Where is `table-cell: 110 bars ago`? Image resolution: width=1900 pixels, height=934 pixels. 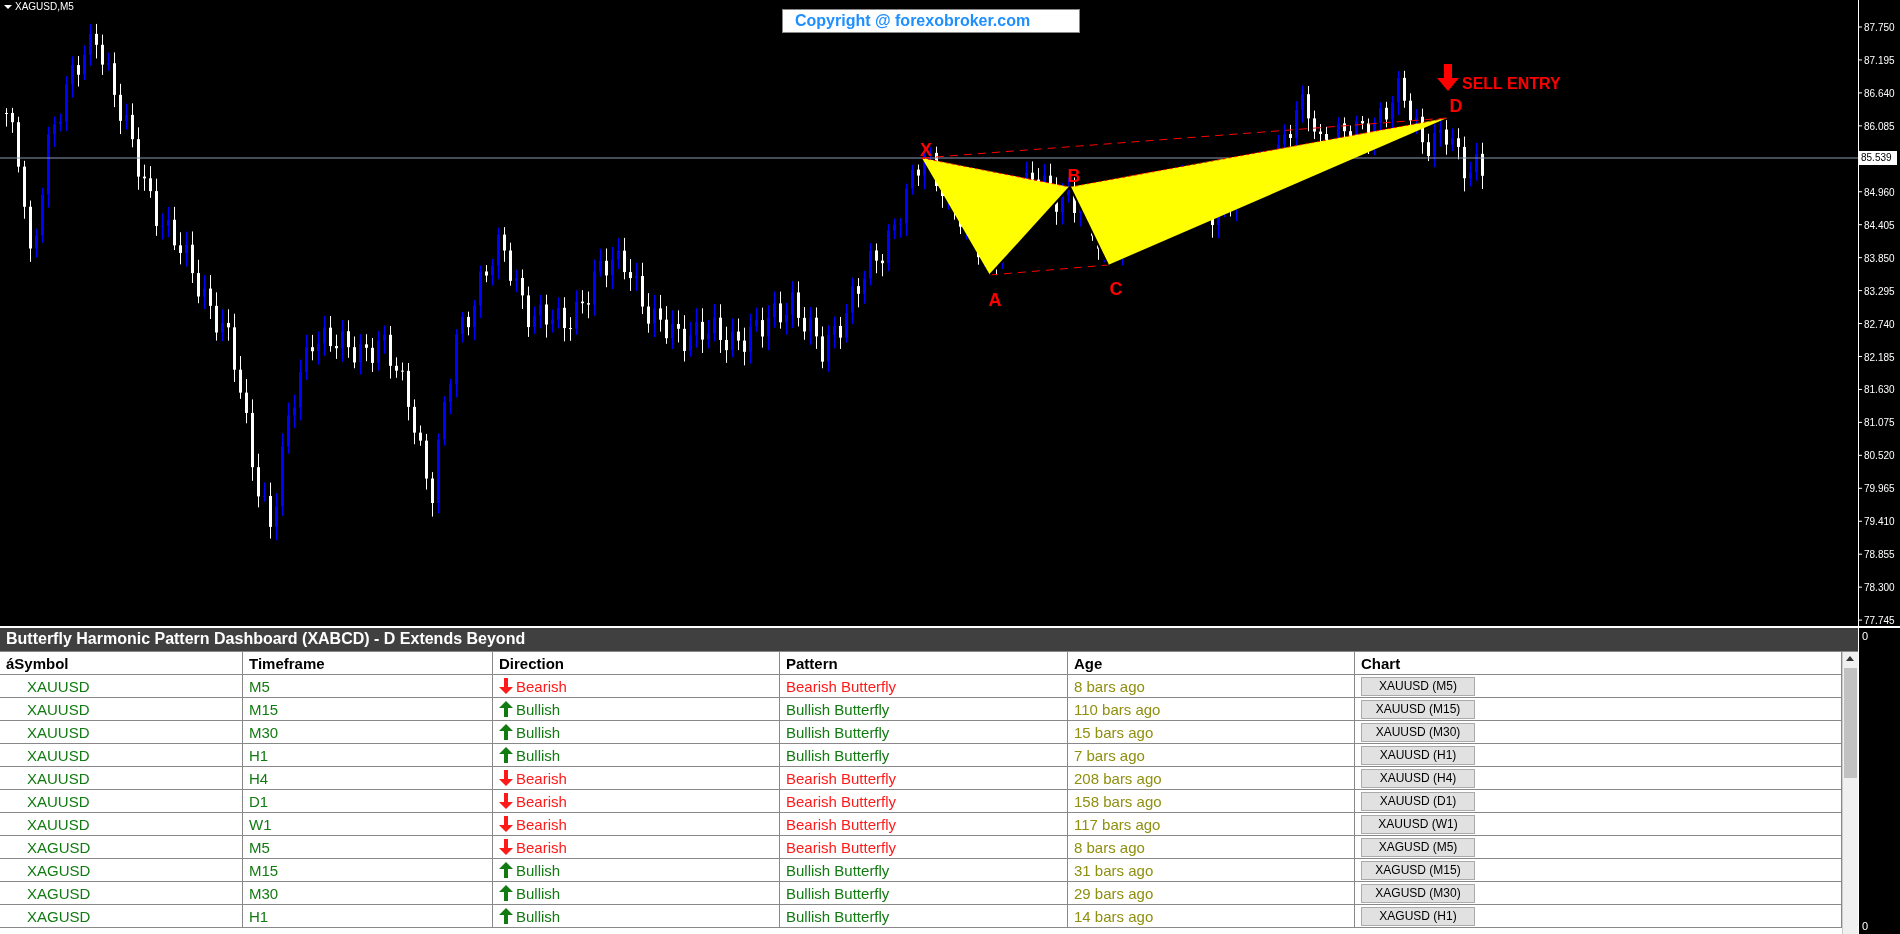
table-cell: 110 bars ago is located at coordinates (1211, 709).